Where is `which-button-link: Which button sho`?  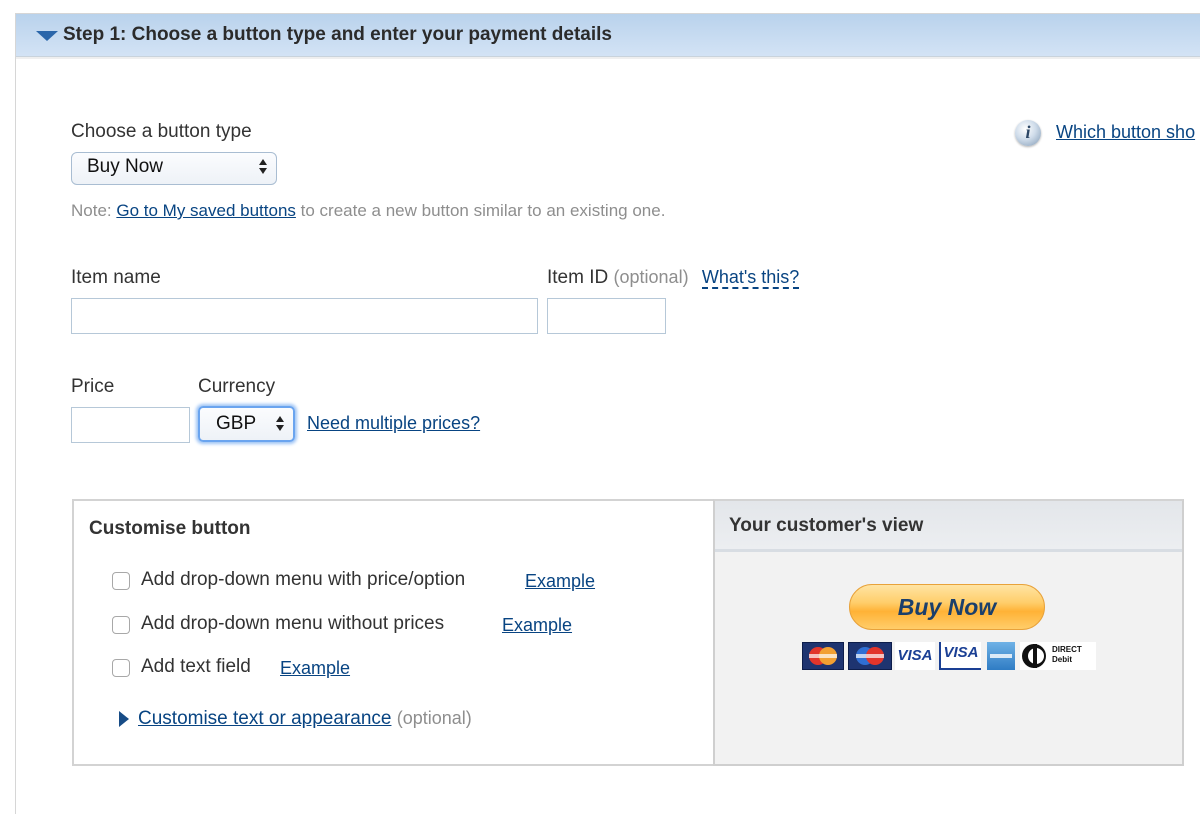 which-button-link: Which button sho is located at coordinates (1125, 132).